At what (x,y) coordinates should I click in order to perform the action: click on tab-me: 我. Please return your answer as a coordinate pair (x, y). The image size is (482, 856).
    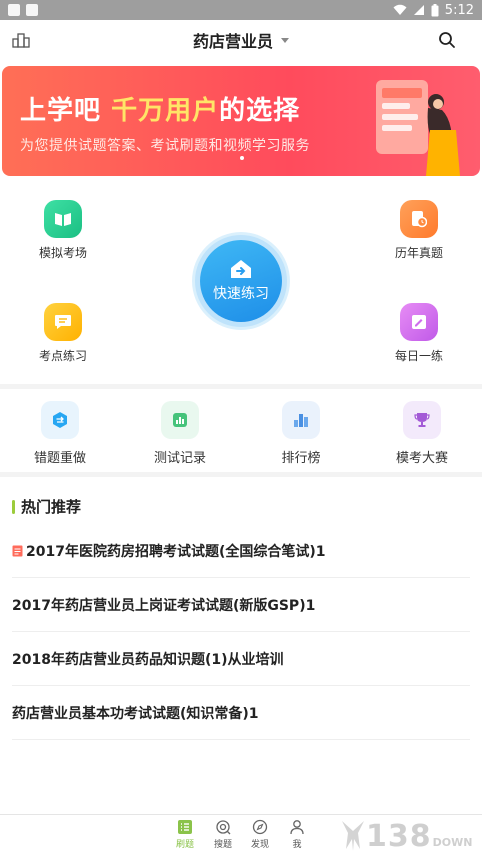
    Looking at the image, I should click on (297, 834).